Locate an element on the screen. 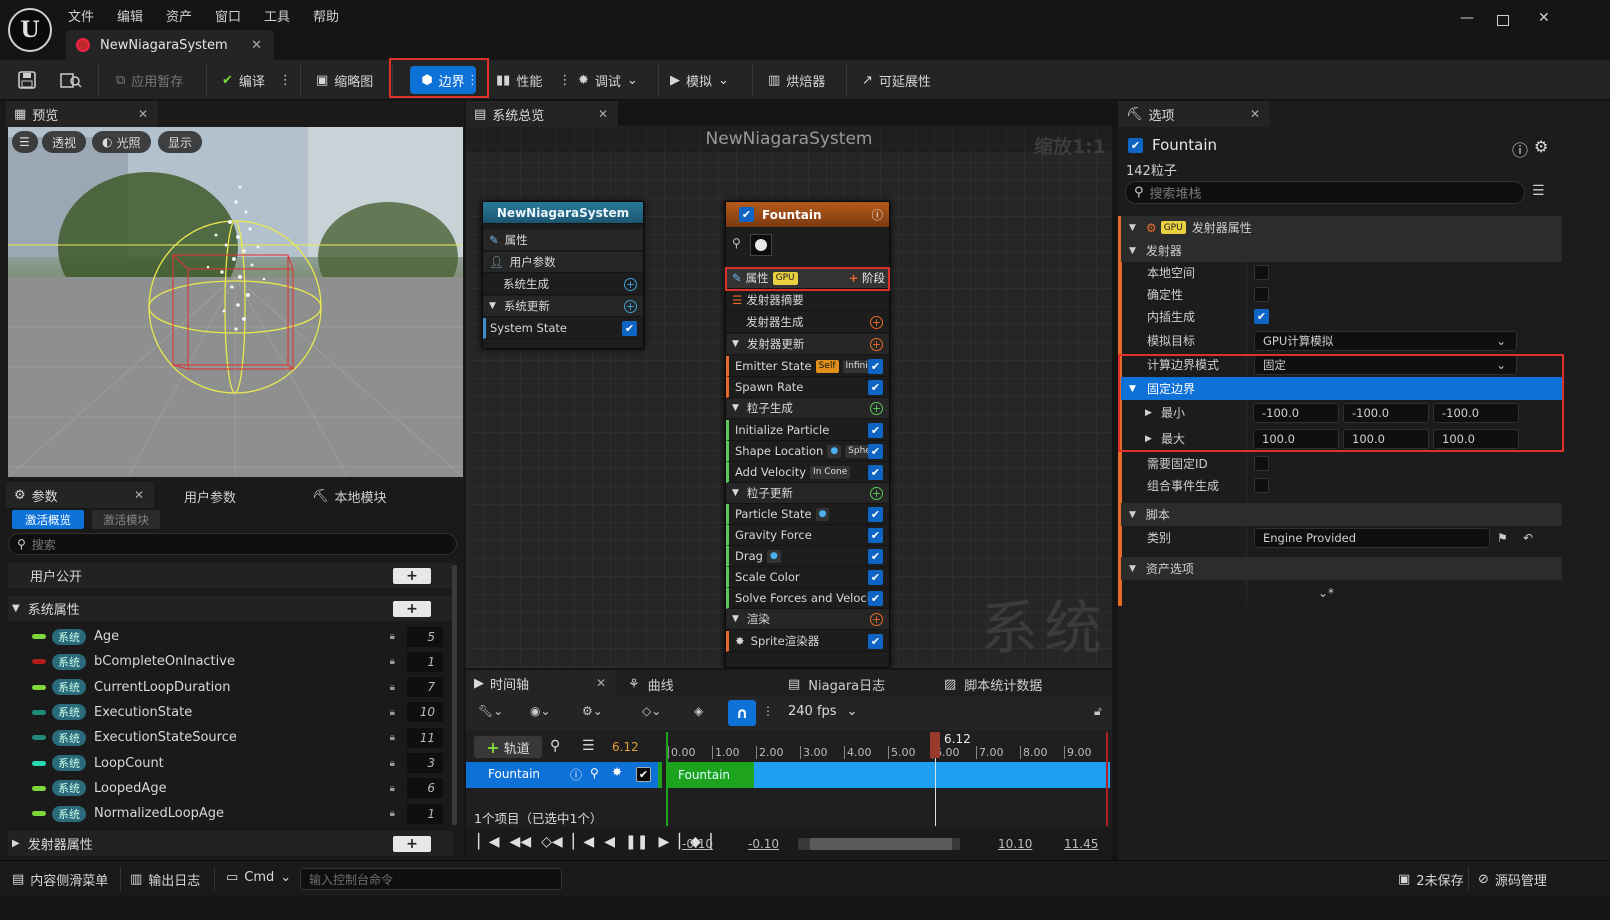 The width and height of the screenshot is (1610, 920). view-range-end: 11.45 is located at coordinates (1081, 844).